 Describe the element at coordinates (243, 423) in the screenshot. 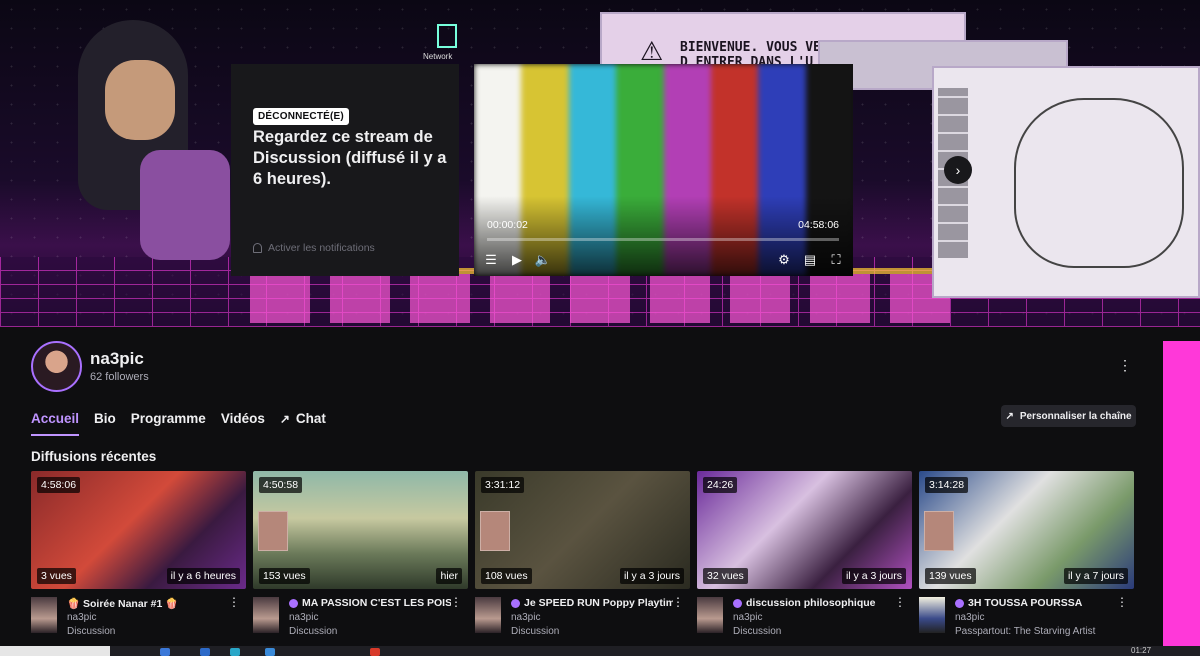

I see `tab-videos: Vidéos` at that location.